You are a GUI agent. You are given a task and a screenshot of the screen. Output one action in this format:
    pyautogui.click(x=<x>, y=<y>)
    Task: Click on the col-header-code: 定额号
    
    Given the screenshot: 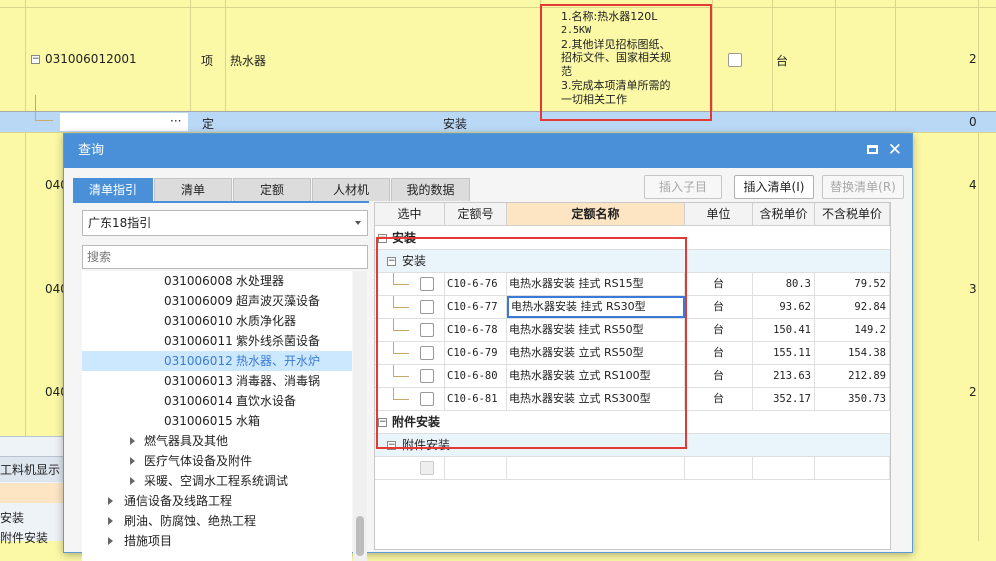 What is the action you would take?
    pyautogui.click(x=476, y=214)
    